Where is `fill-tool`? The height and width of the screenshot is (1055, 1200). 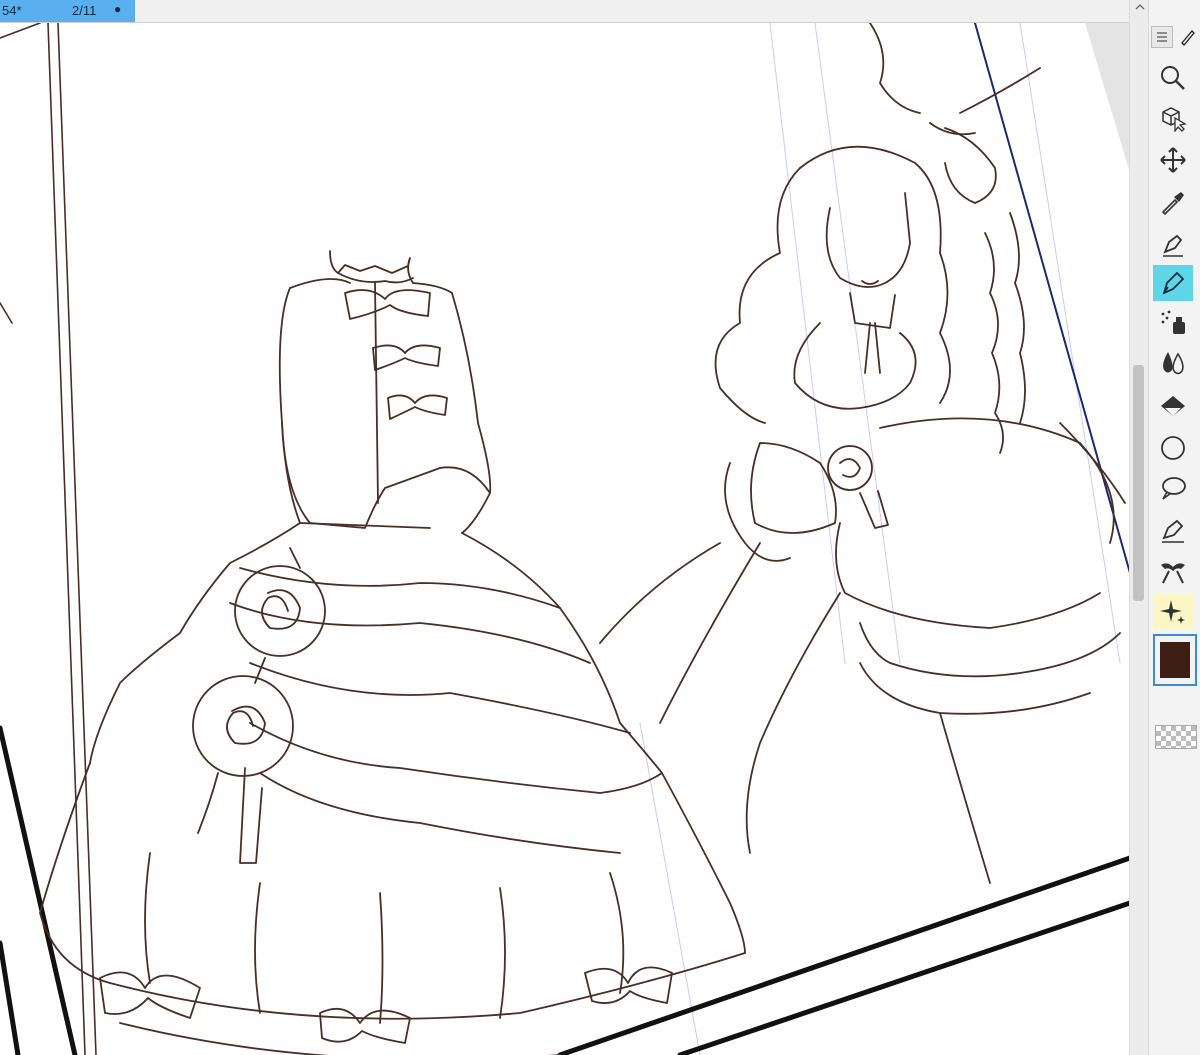
fill-tool is located at coordinates (1173, 408).